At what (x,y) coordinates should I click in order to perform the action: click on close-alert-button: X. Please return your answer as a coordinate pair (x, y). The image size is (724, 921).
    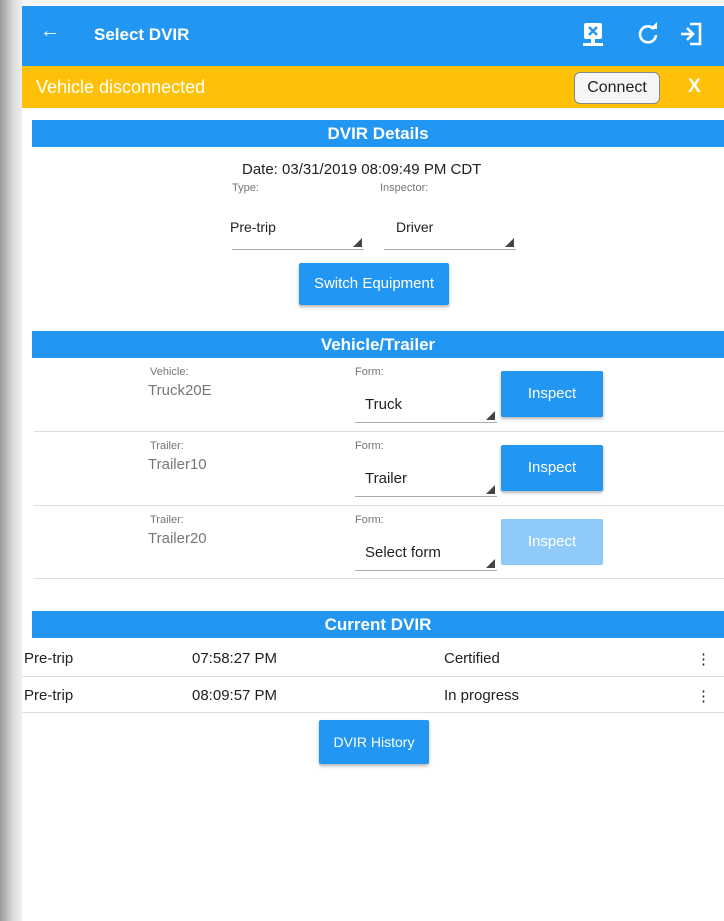
    Looking at the image, I should click on (694, 87).